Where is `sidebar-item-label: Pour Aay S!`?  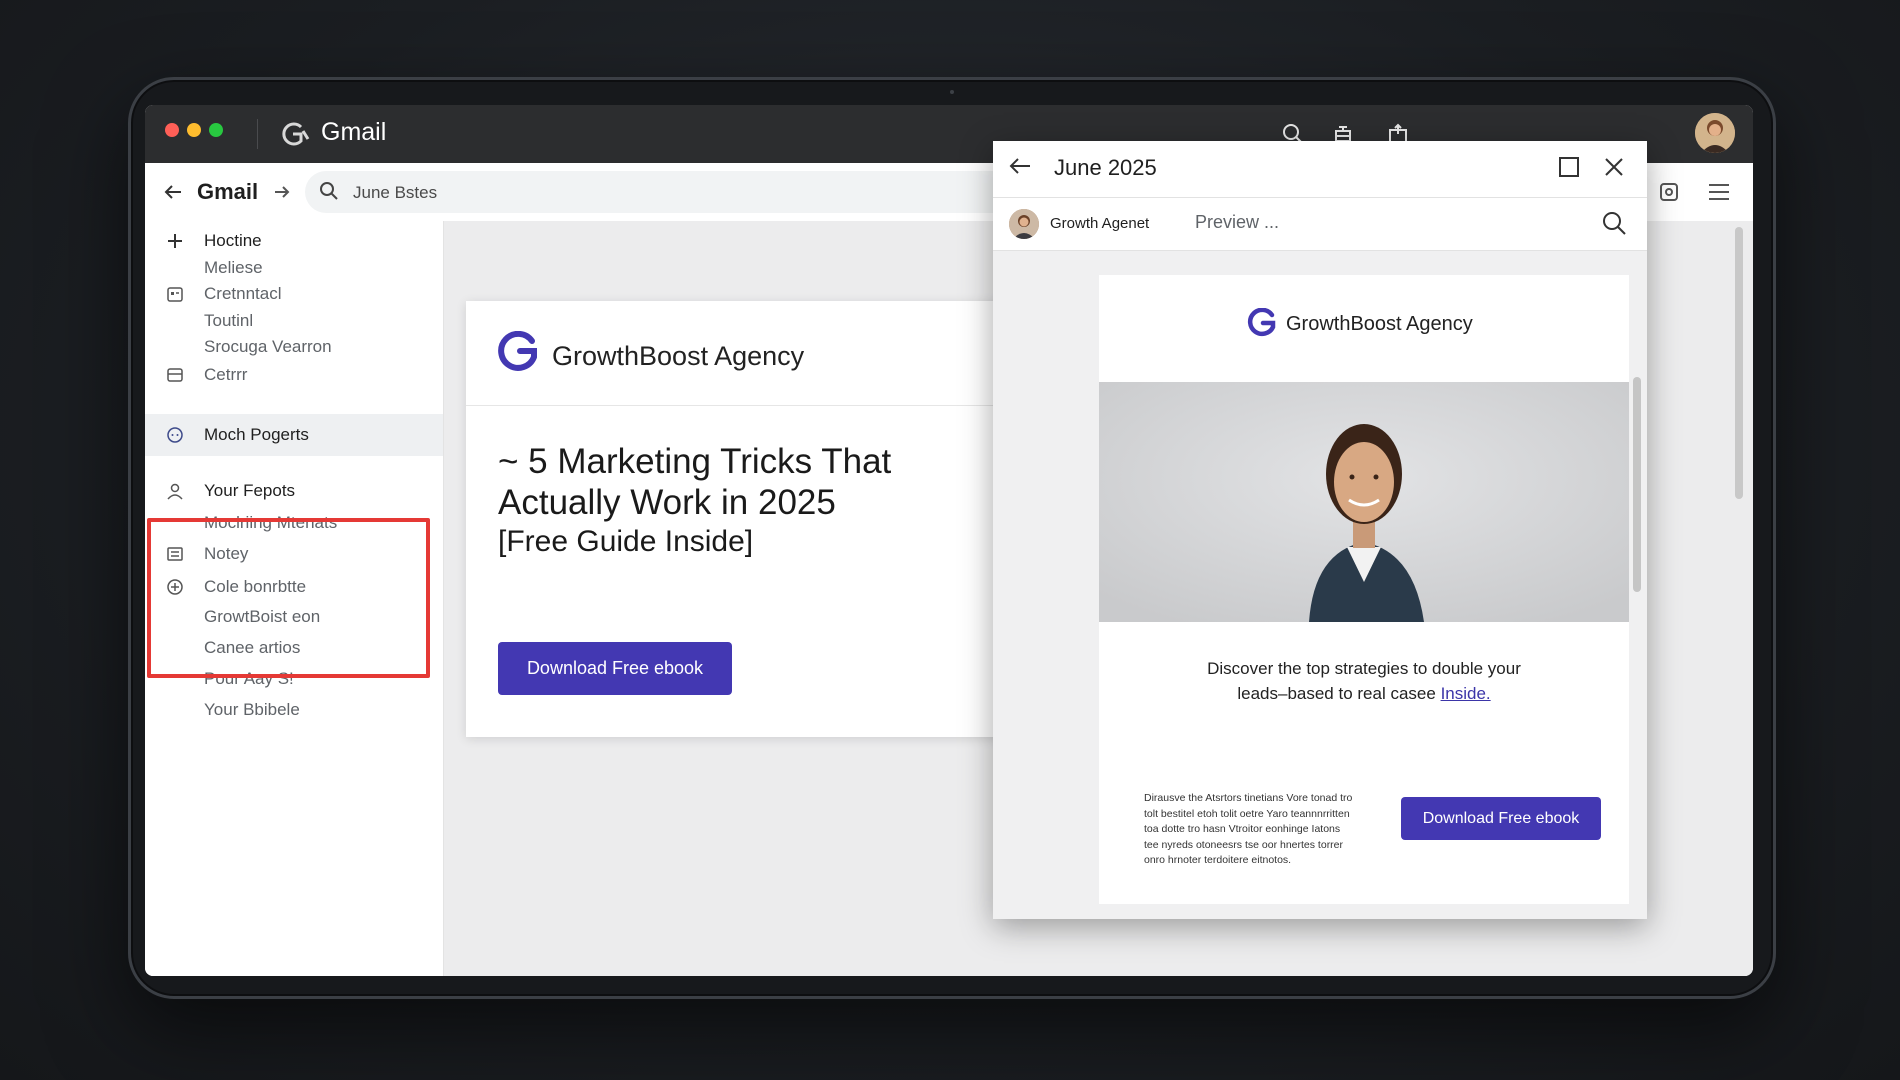
sidebar-item-label: Pour Aay S! is located at coordinates (249, 678).